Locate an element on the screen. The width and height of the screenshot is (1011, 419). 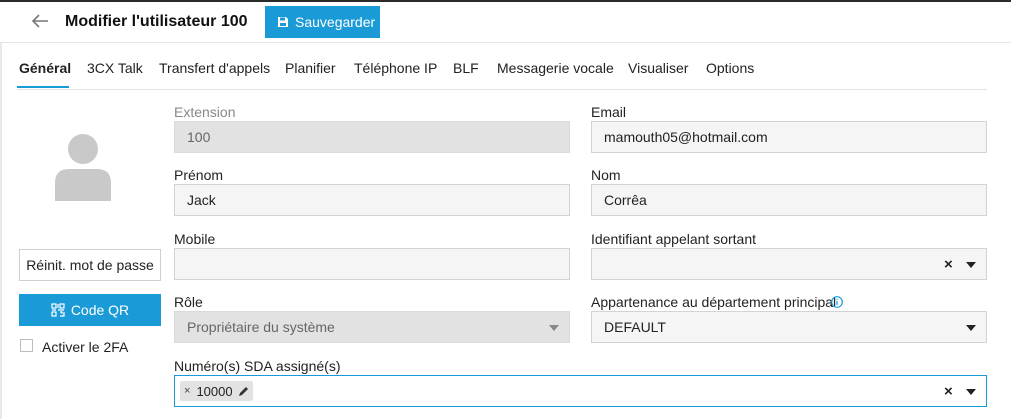
save-button: Sauvegarder is located at coordinates (322, 22).